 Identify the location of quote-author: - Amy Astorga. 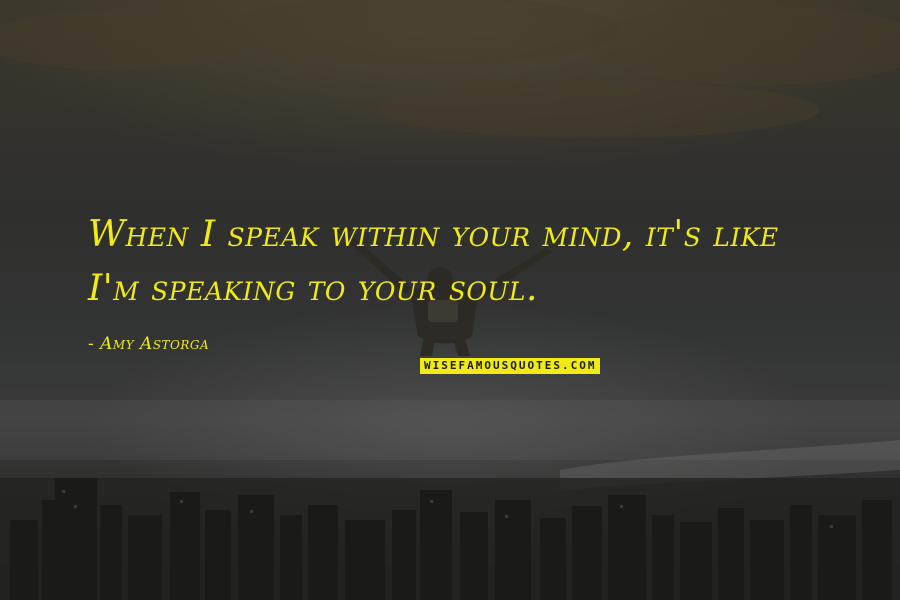
(149, 344).